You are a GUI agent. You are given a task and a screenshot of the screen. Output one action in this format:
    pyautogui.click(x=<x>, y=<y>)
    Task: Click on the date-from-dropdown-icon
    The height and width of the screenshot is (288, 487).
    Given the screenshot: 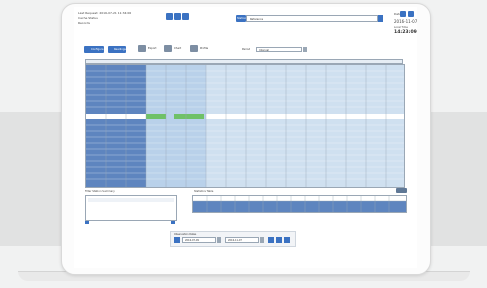 What is the action you would take?
    pyautogui.click(x=219, y=240)
    